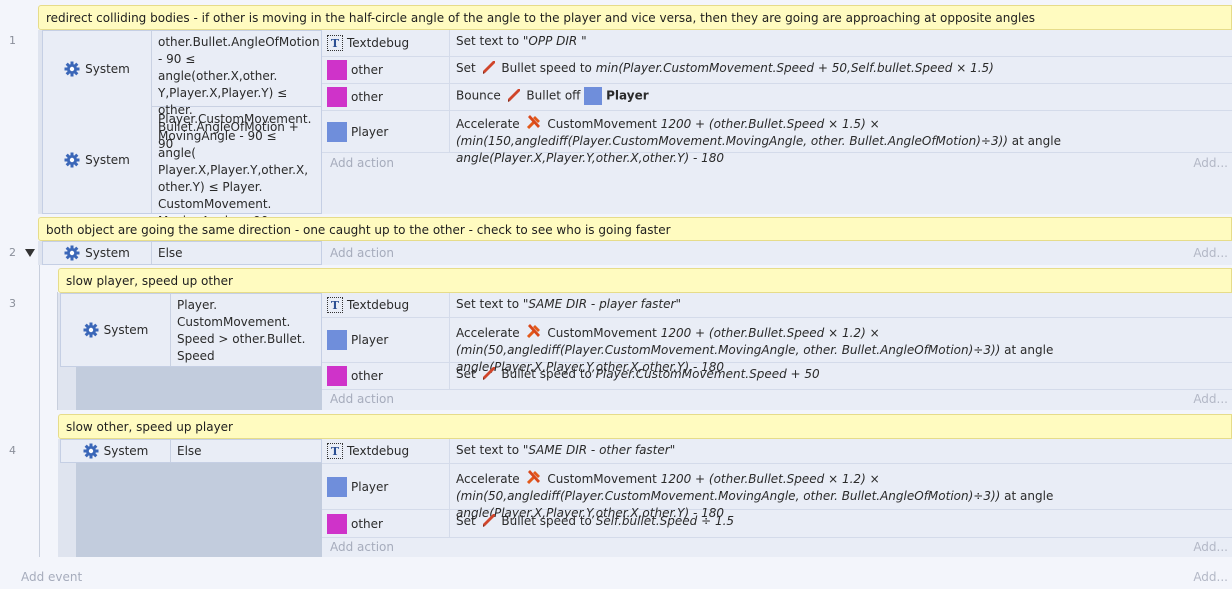 This screenshot has width=1232, height=589. I want to click on row-number: 2, so click(12, 252).